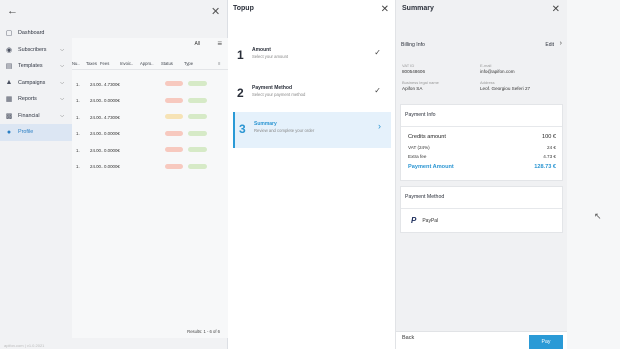 Image resolution: width=620 pixels, height=349 pixels. What do you see at coordinates (26, 132) in the screenshot?
I see `sidebar-item-label: Profile` at bounding box center [26, 132].